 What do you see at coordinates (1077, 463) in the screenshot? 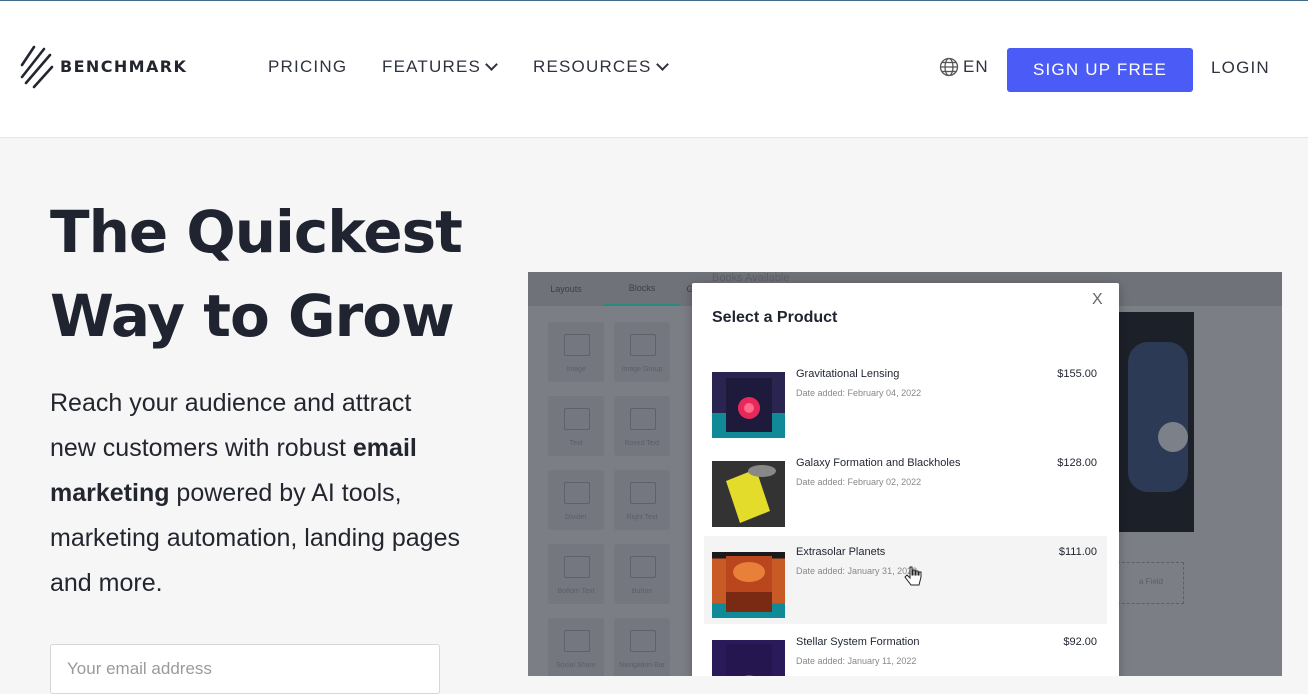
I see `product-price: $128.00` at bounding box center [1077, 463].